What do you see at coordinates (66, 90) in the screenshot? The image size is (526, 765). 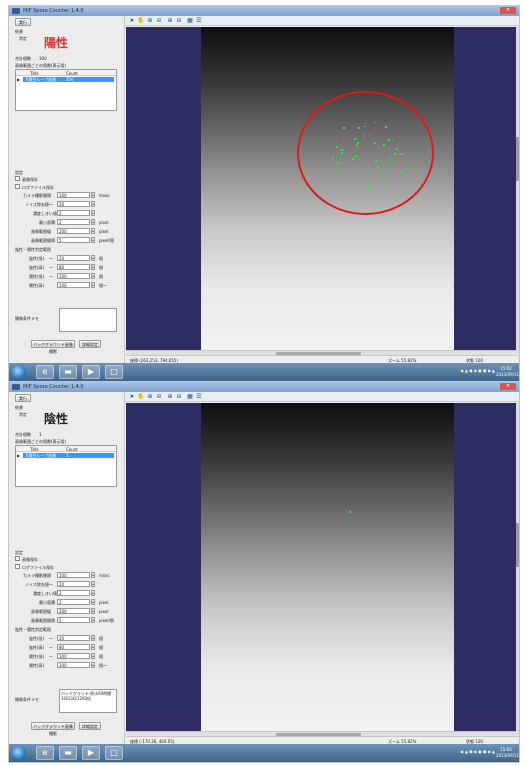 I see `count-list: Title Count ▶ 6番目ループ画像 256` at bounding box center [66, 90].